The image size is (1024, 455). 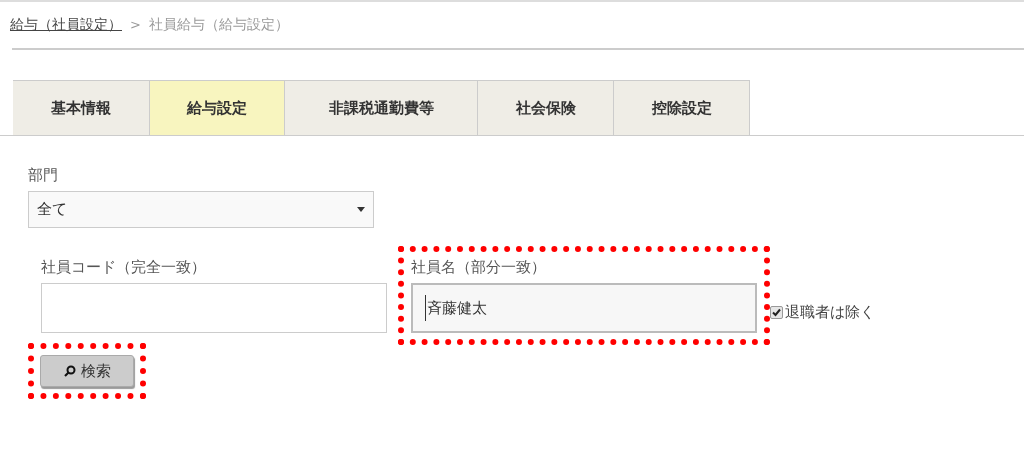 What do you see at coordinates (81, 107) in the screenshot?
I see `tab: 基本情報` at bounding box center [81, 107].